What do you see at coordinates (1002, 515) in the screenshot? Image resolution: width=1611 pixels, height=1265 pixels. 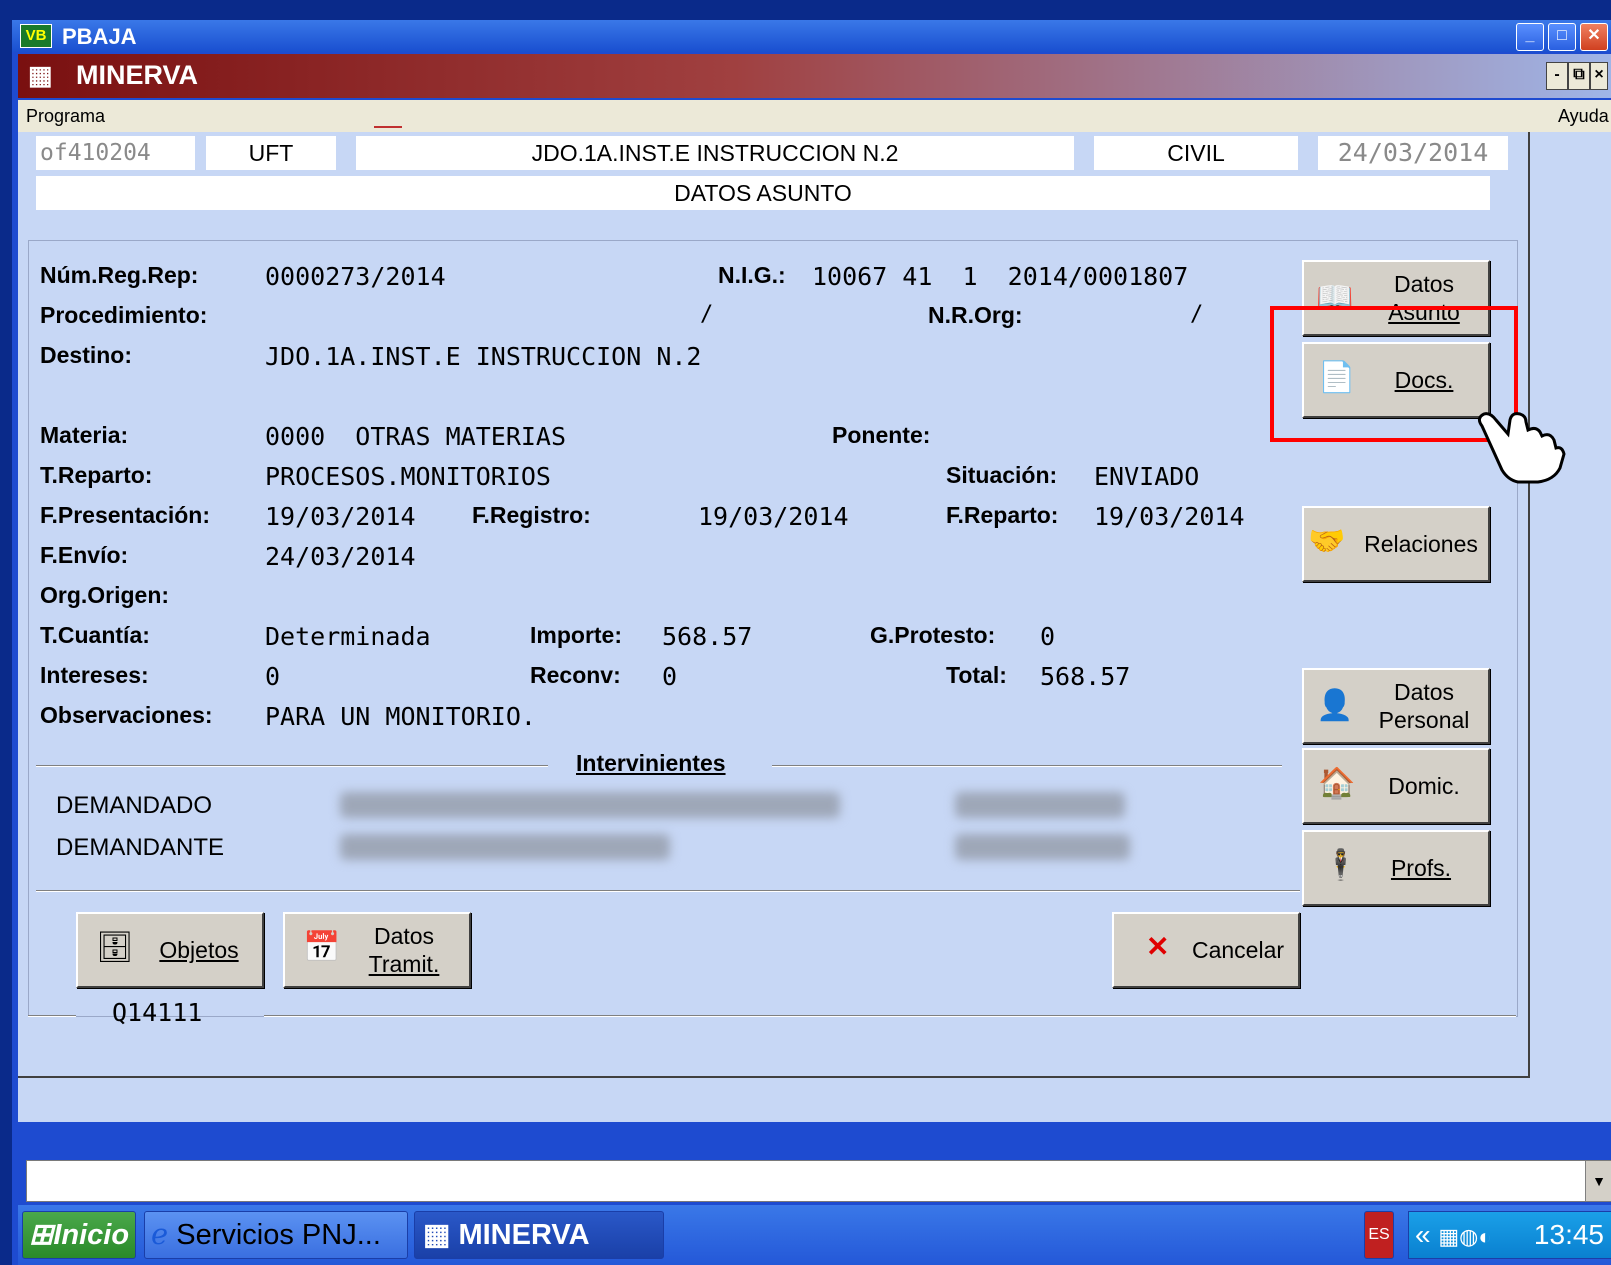 I see `freparto-label: F.Reparto:` at bounding box center [1002, 515].